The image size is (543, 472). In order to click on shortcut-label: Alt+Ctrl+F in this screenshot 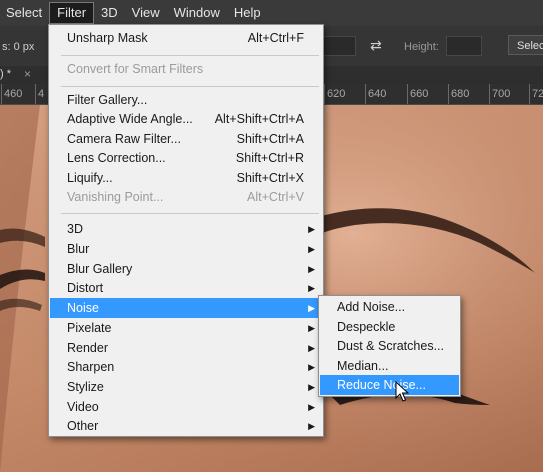, I will do `click(275, 38)`.